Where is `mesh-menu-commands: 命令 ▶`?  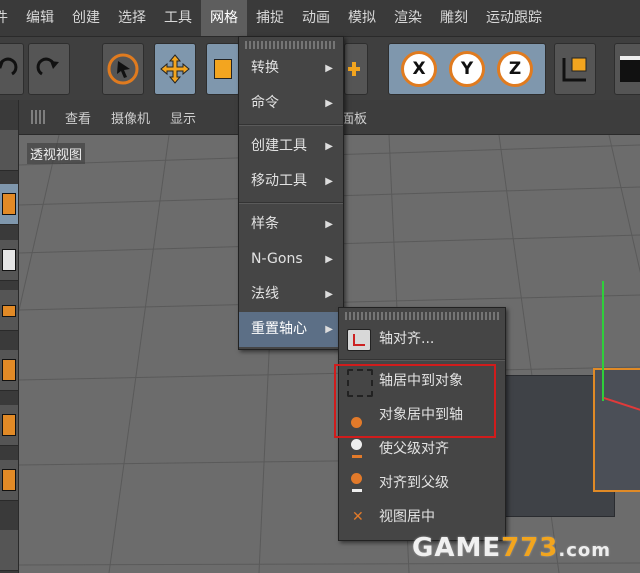 mesh-menu-commands: 命令 ▶ is located at coordinates (291, 103).